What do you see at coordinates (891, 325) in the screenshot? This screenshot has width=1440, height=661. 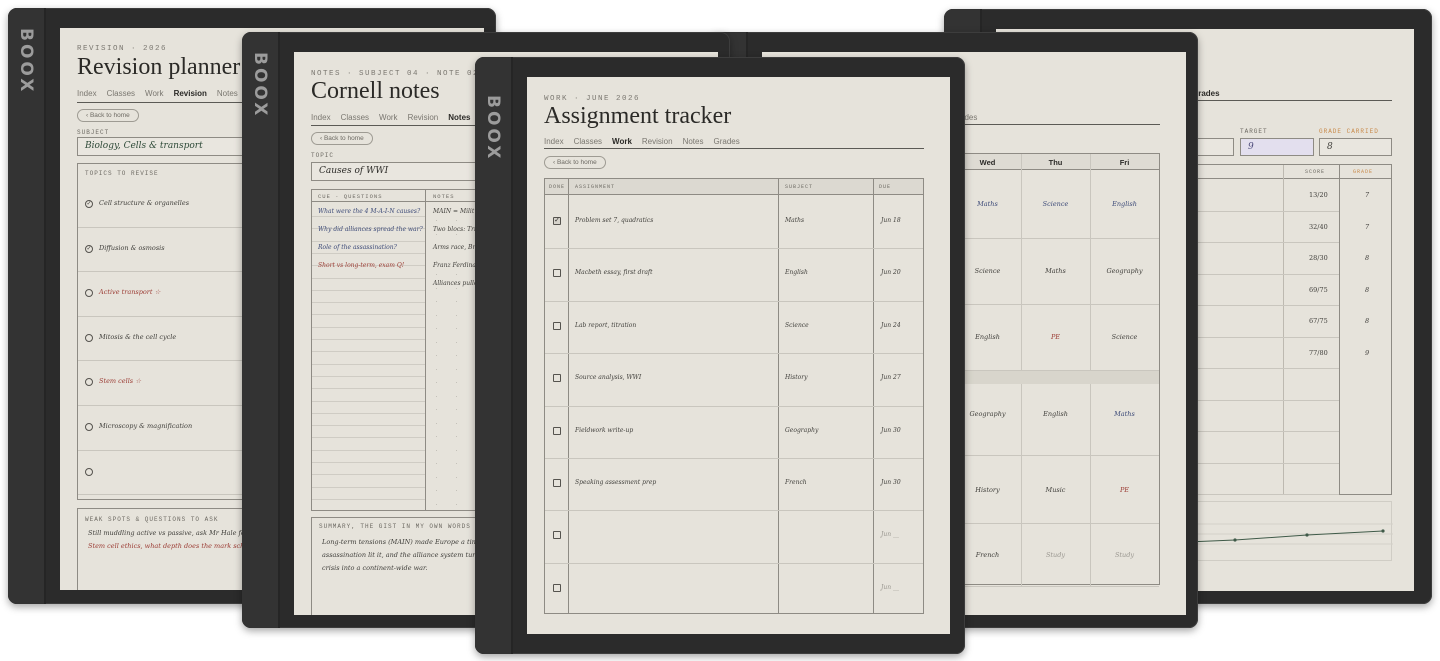 I see `assignment-due: Jun 24` at bounding box center [891, 325].